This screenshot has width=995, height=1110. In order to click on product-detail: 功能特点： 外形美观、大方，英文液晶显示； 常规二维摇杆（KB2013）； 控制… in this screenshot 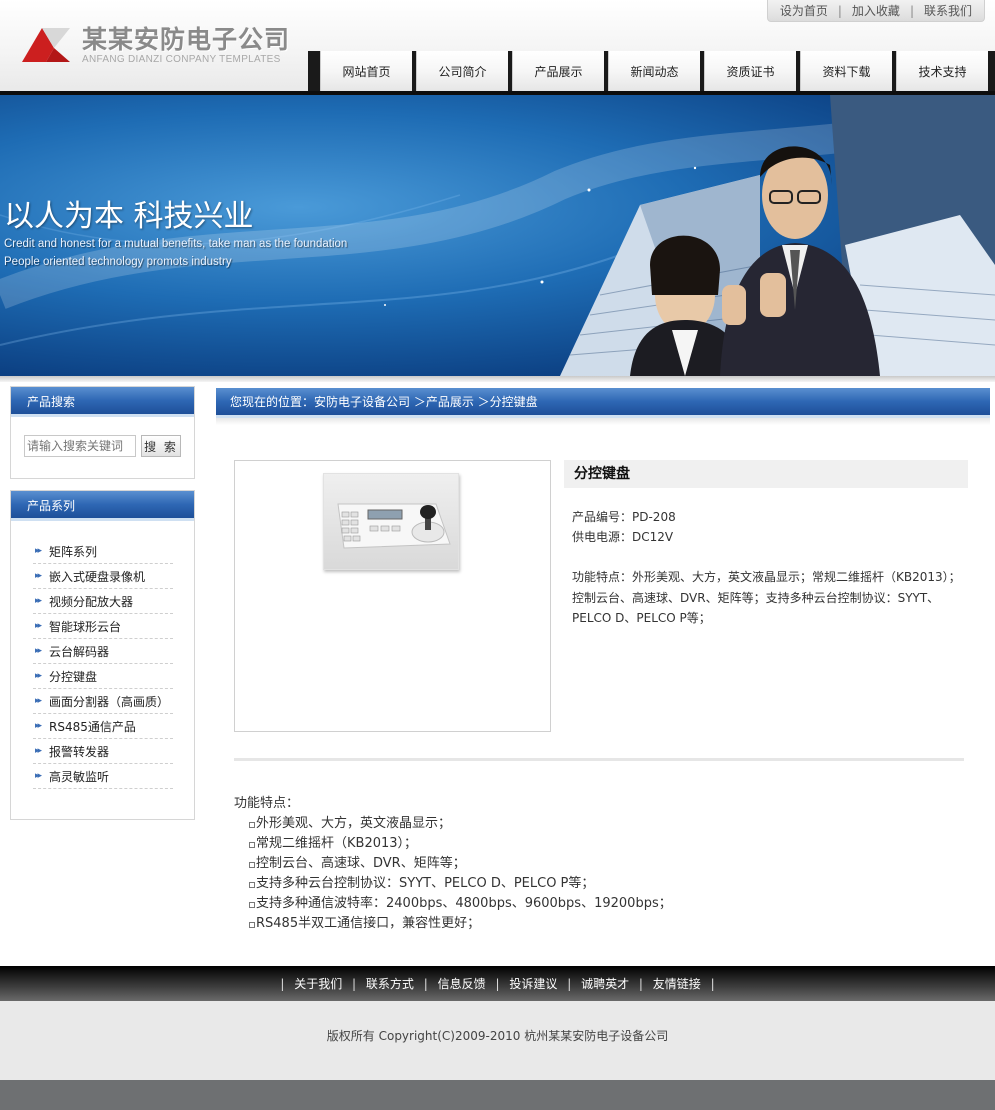, I will do `click(453, 864)`.